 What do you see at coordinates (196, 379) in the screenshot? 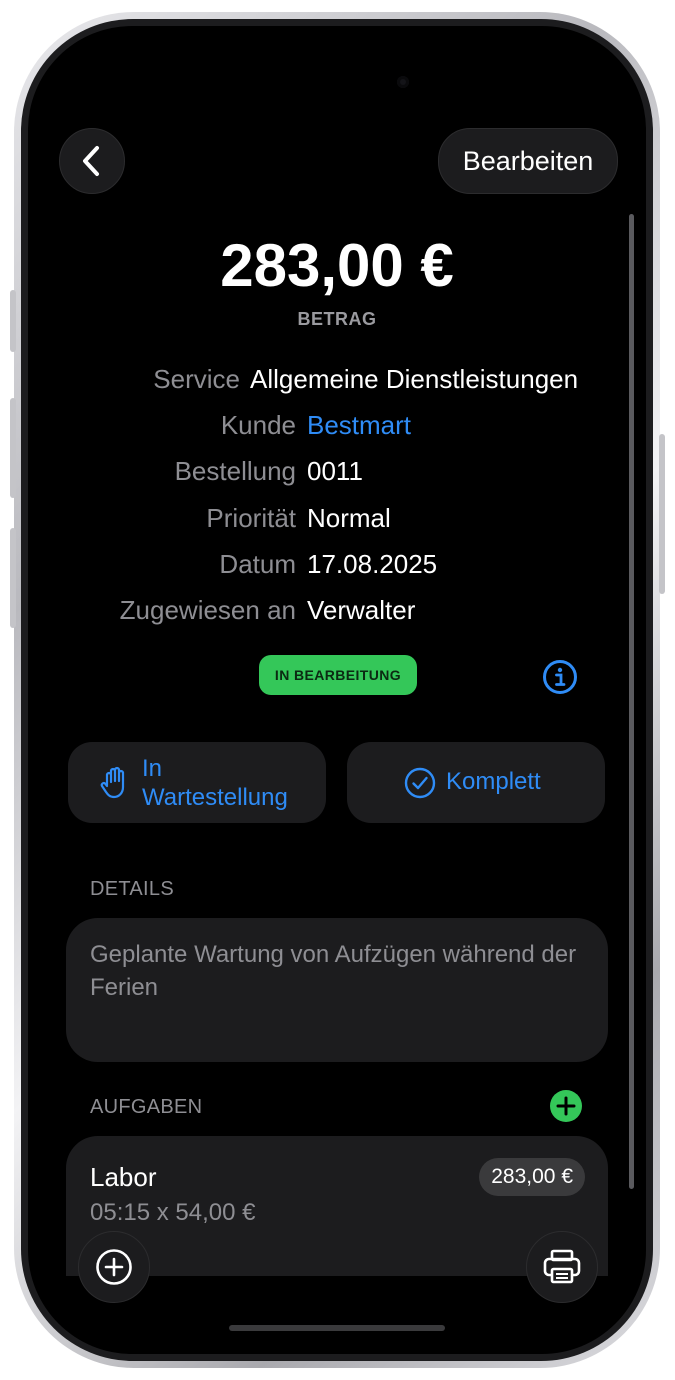
I see `service-label: Service` at bounding box center [196, 379].